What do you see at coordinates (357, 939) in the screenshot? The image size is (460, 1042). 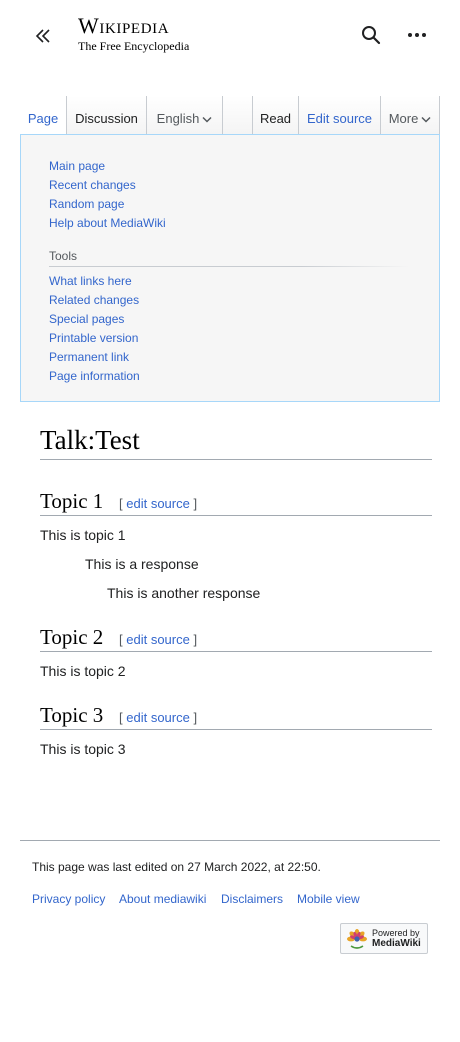 I see `mediawiki-flower-icon` at bounding box center [357, 939].